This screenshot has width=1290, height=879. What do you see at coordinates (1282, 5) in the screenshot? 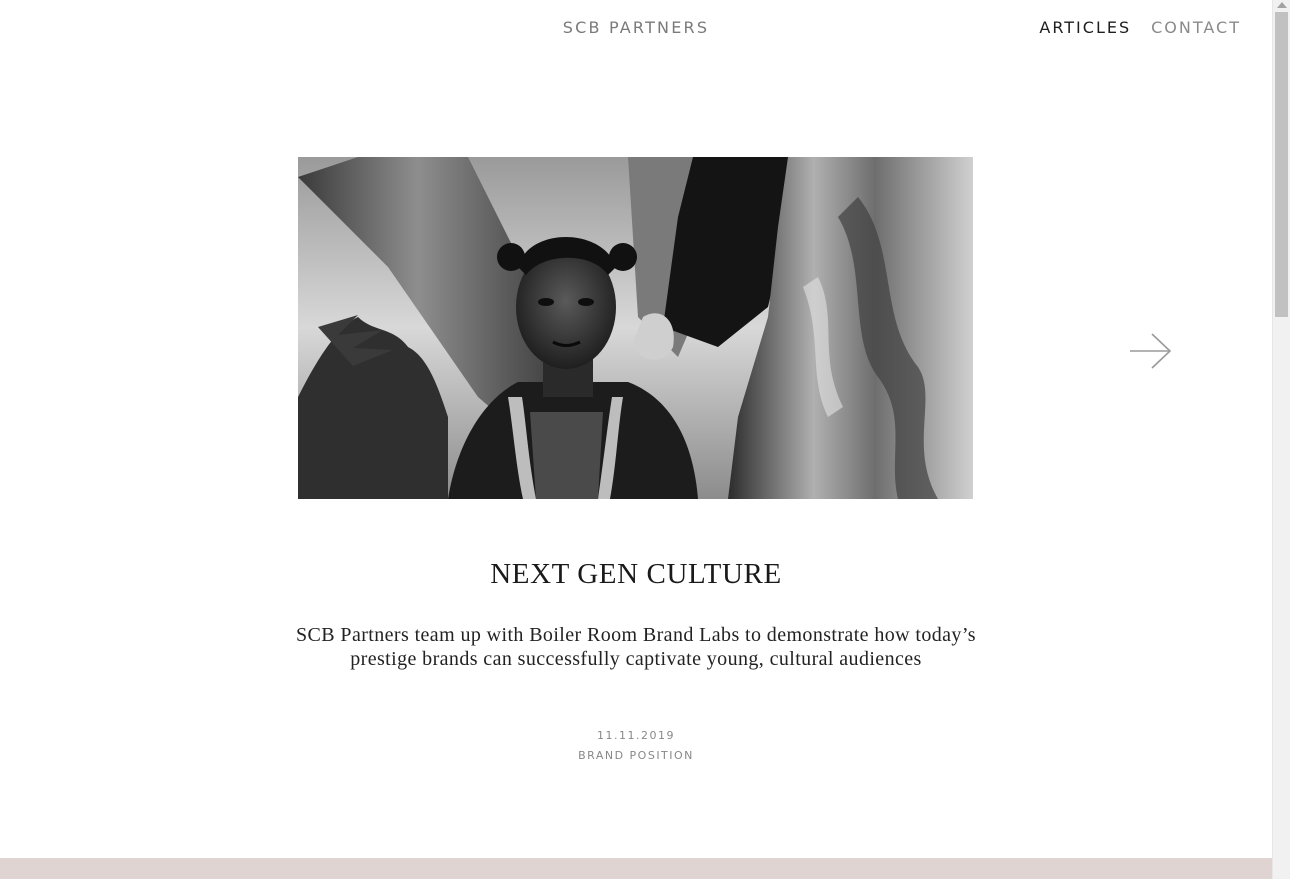
I see `scroll-up-icon` at bounding box center [1282, 5].